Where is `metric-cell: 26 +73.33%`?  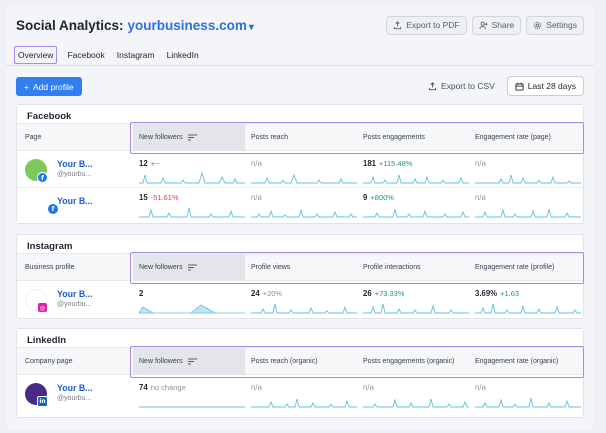
metric-cell: 26 +73.33% is located at coordinates (416, 302).